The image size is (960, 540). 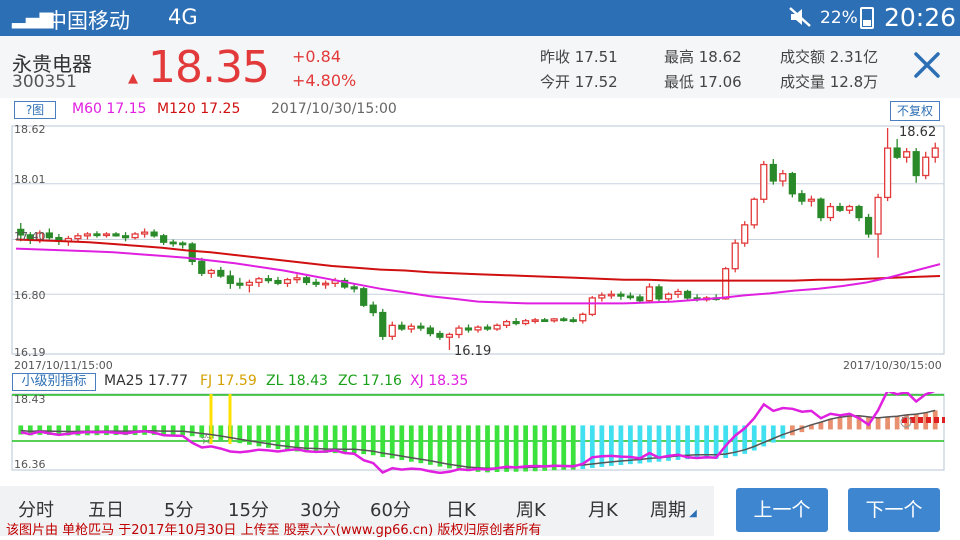 I want to click on prev-stock-button: 上一个, so click(x=782, y=510).